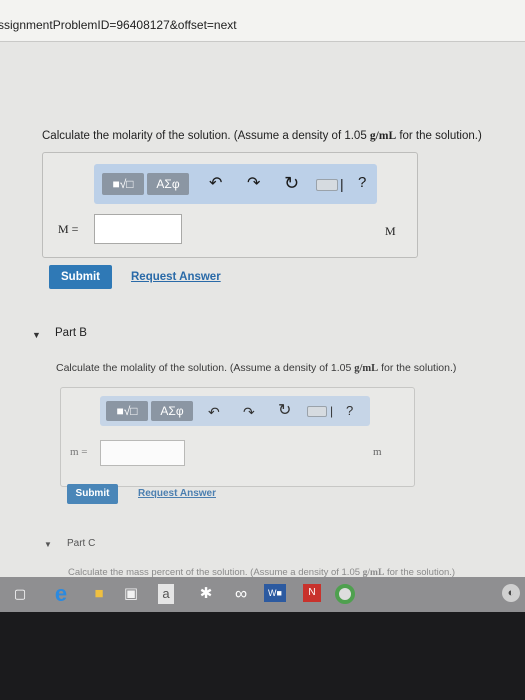 The width and height of the screenshot is (525, 700). I want to click on part-b-submit-button: Submit, so click(92, 494).